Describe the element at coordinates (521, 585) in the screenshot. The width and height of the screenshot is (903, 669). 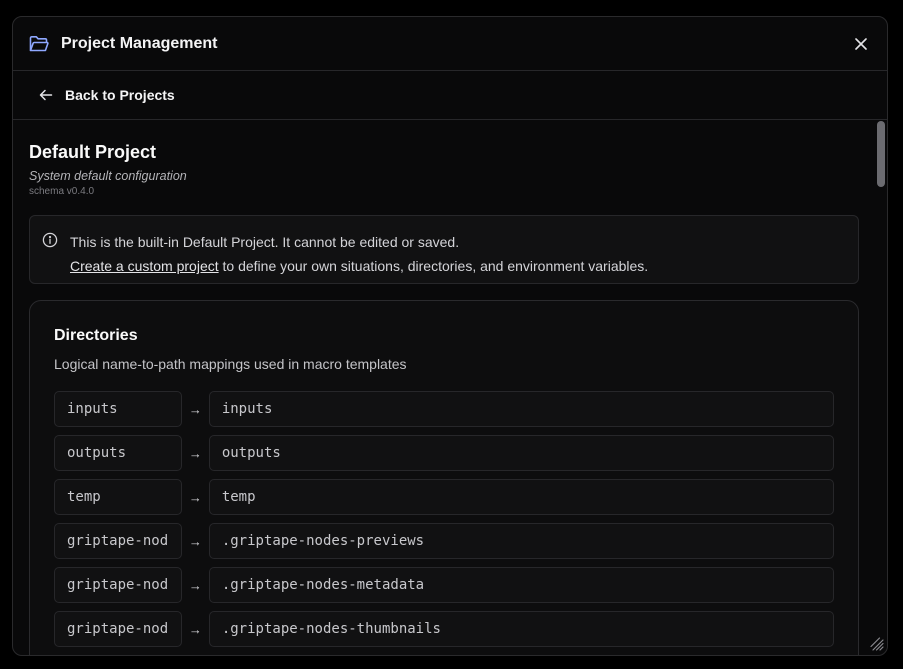
I see `directory-path-field: .griptape-nodes-metadata` at that location.